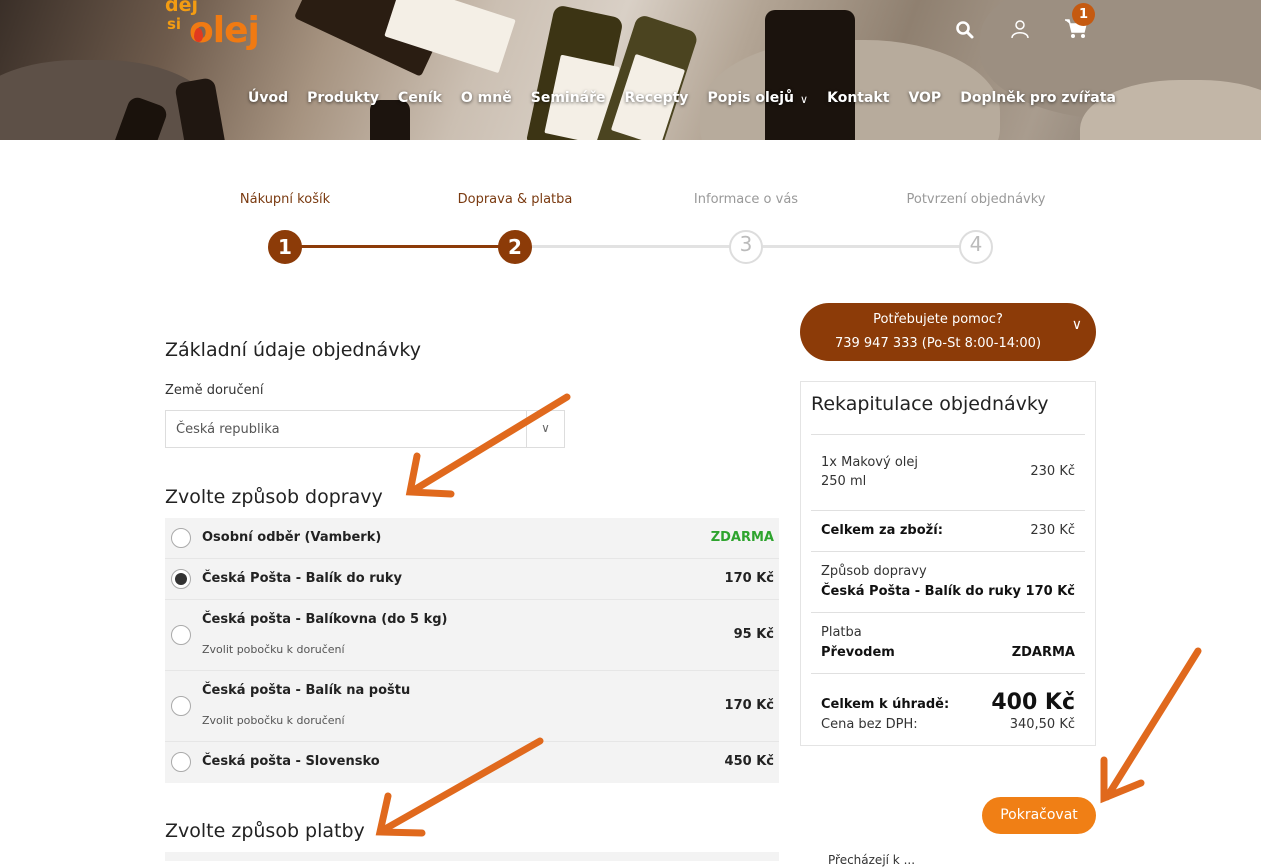  What do you see at coordinates (291, 761) in the screenshot?
I see `shipping-option-name: Česká pošta - Slovensko` at bounding box center [291, 761].